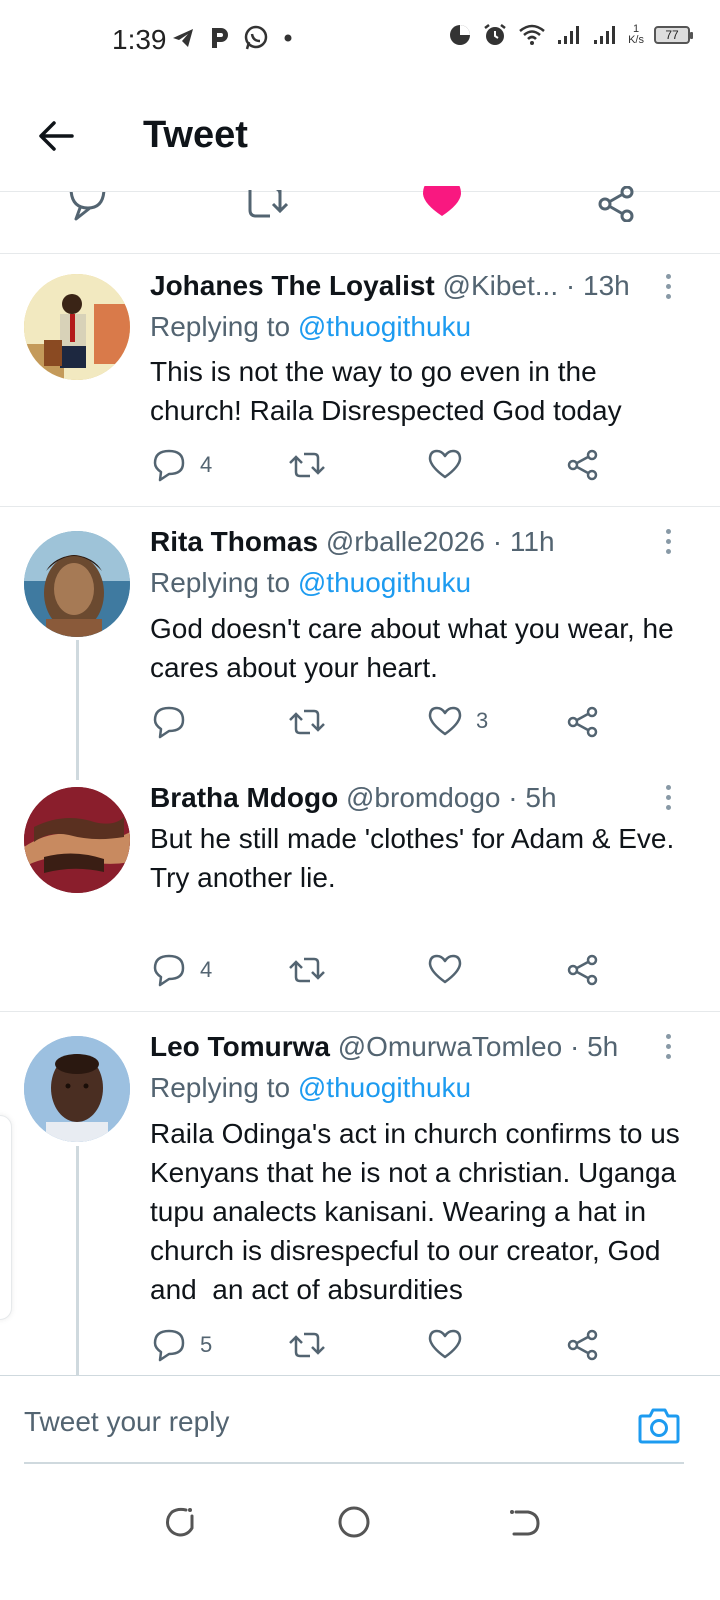 Image resolution: width=720 pixels, height=1600 pixels. Describe the element at coordinates (450, 1046) in the screenshot. I see `reply-author-handle: @OmurwaTomleo` at that location.